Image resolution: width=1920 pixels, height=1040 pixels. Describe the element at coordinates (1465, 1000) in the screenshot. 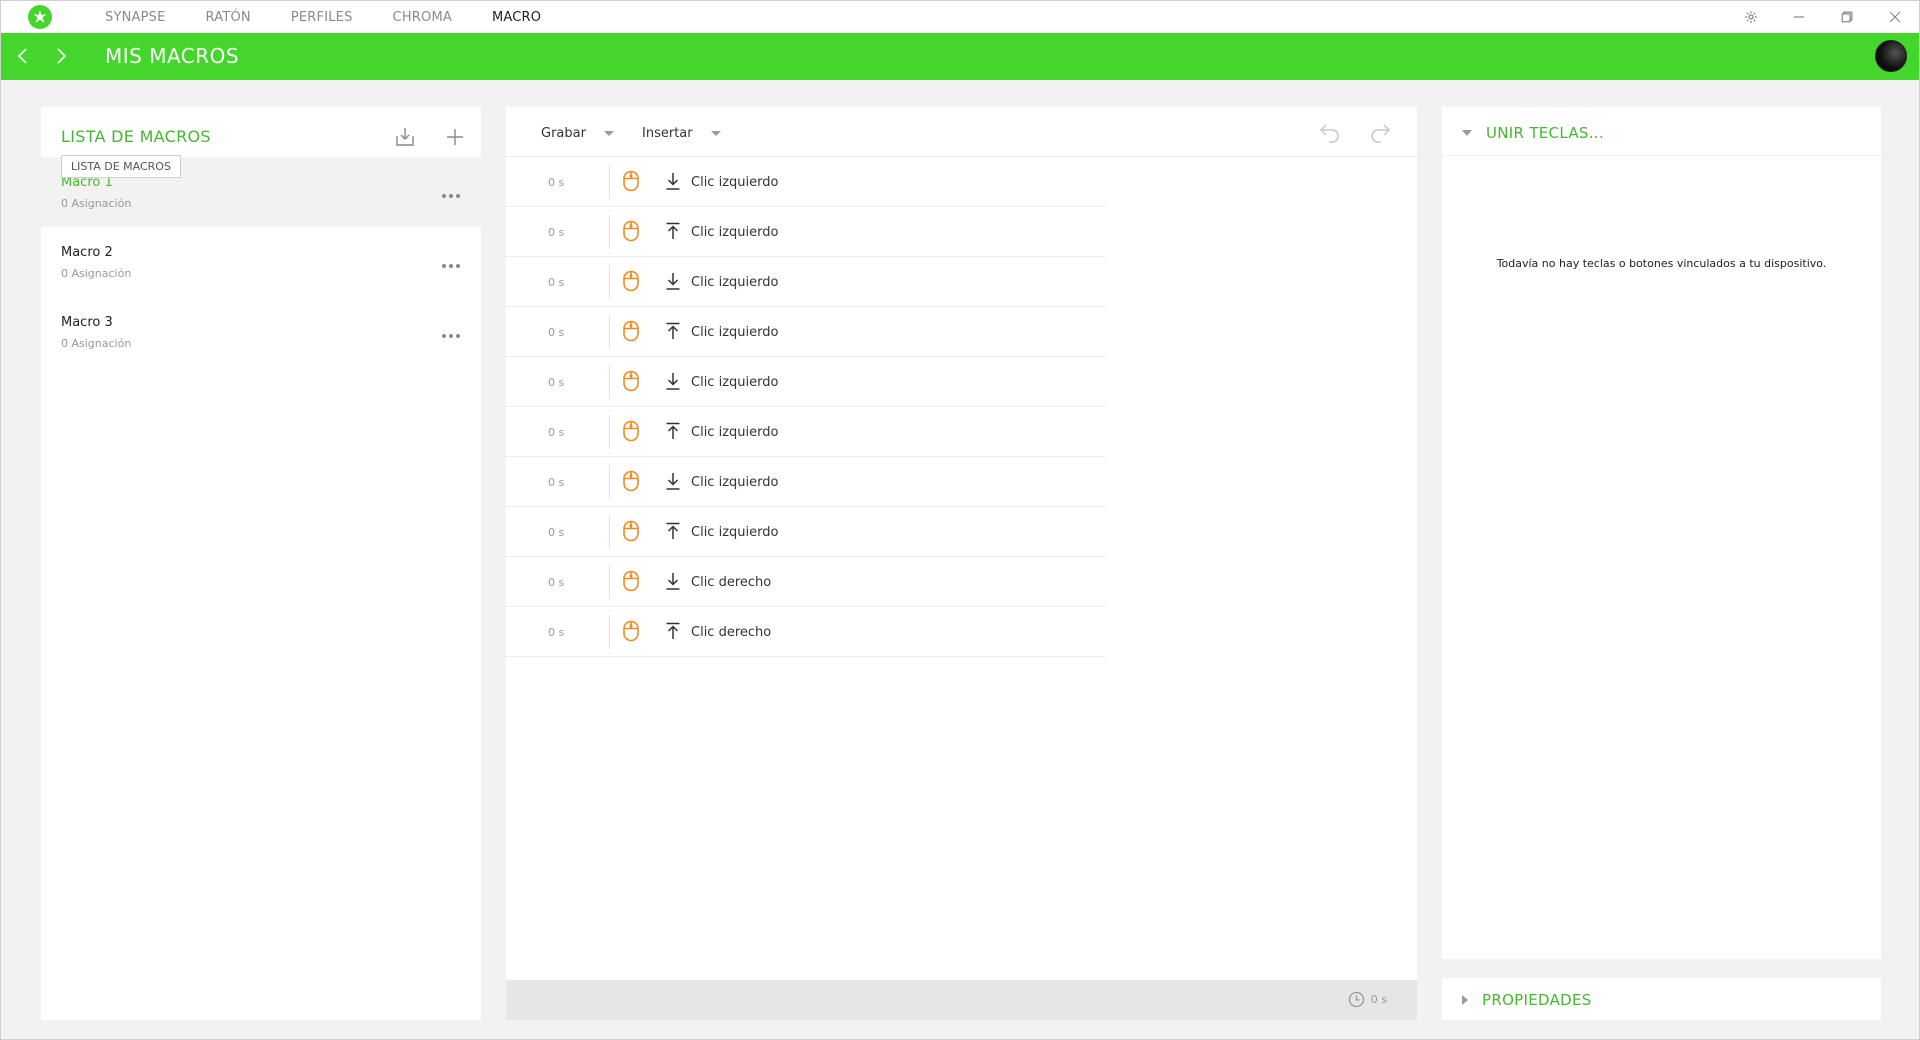

I see `caret-right-icon` at that location.